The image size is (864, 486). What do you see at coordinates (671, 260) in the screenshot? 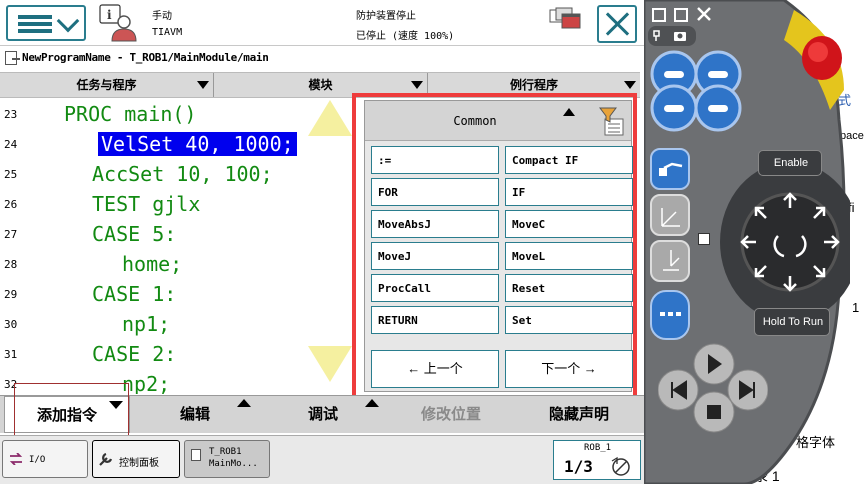
I see `axis-1-3-icon` at bounding box center [671, 260].